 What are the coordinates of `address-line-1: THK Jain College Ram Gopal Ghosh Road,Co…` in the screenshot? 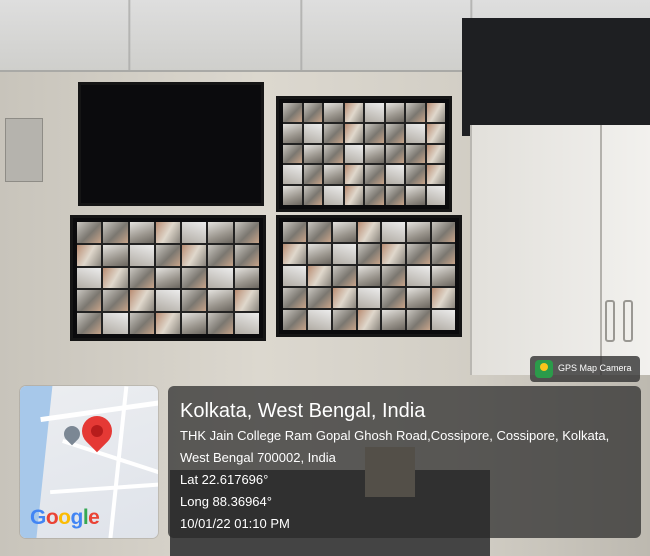 It's located at (395, 435).